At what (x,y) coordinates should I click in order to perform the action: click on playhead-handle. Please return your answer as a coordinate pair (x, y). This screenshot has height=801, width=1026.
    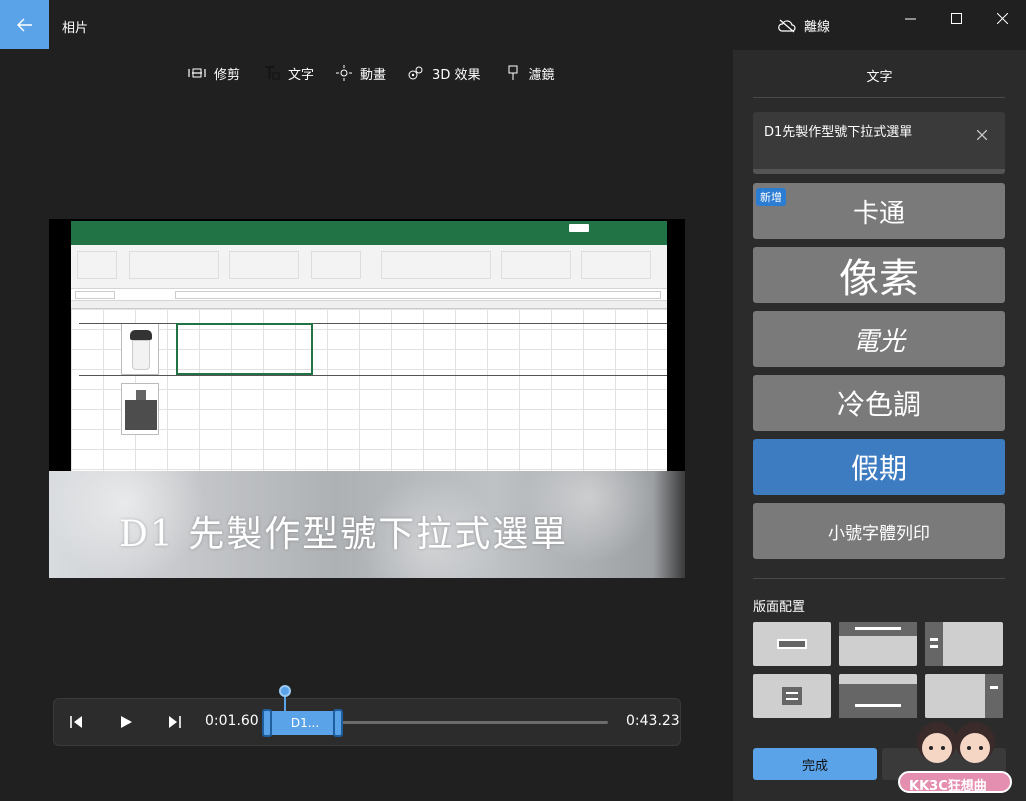
    Looking at the image, I should click on (285, 691).